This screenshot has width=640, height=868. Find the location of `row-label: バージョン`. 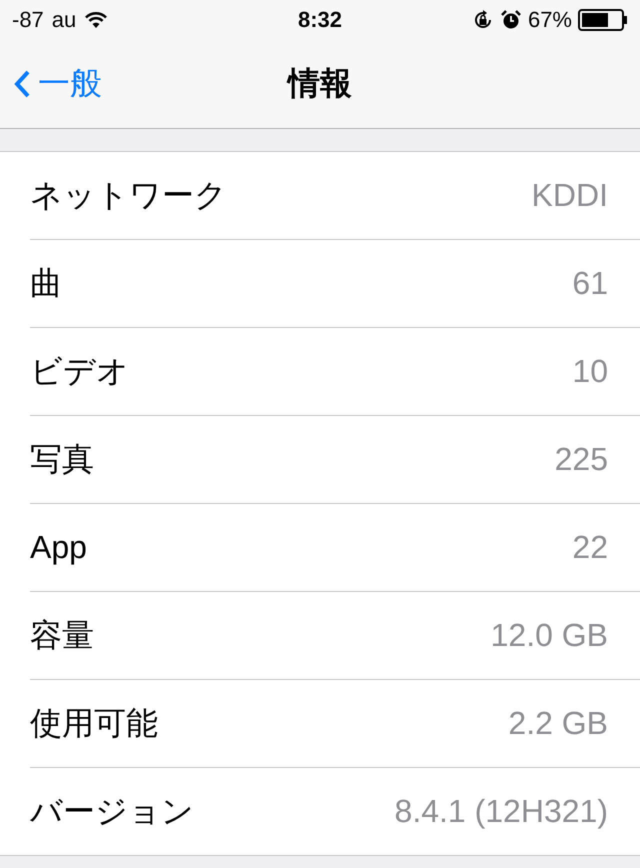

row-label: バージョン is located at coordinates (112, 811).